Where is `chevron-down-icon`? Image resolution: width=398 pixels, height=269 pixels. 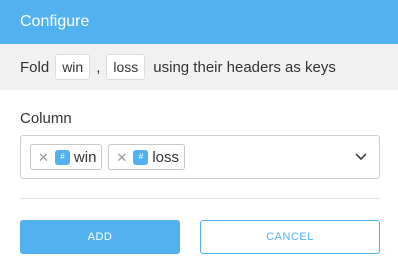
chevron-down-icon is located at coordinates (361, 157).